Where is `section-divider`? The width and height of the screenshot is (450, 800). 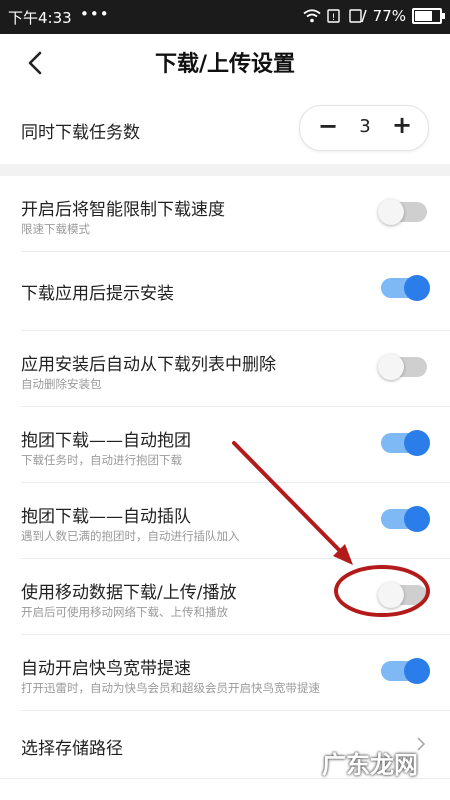 section-divider is located at coordinates (225, 170).